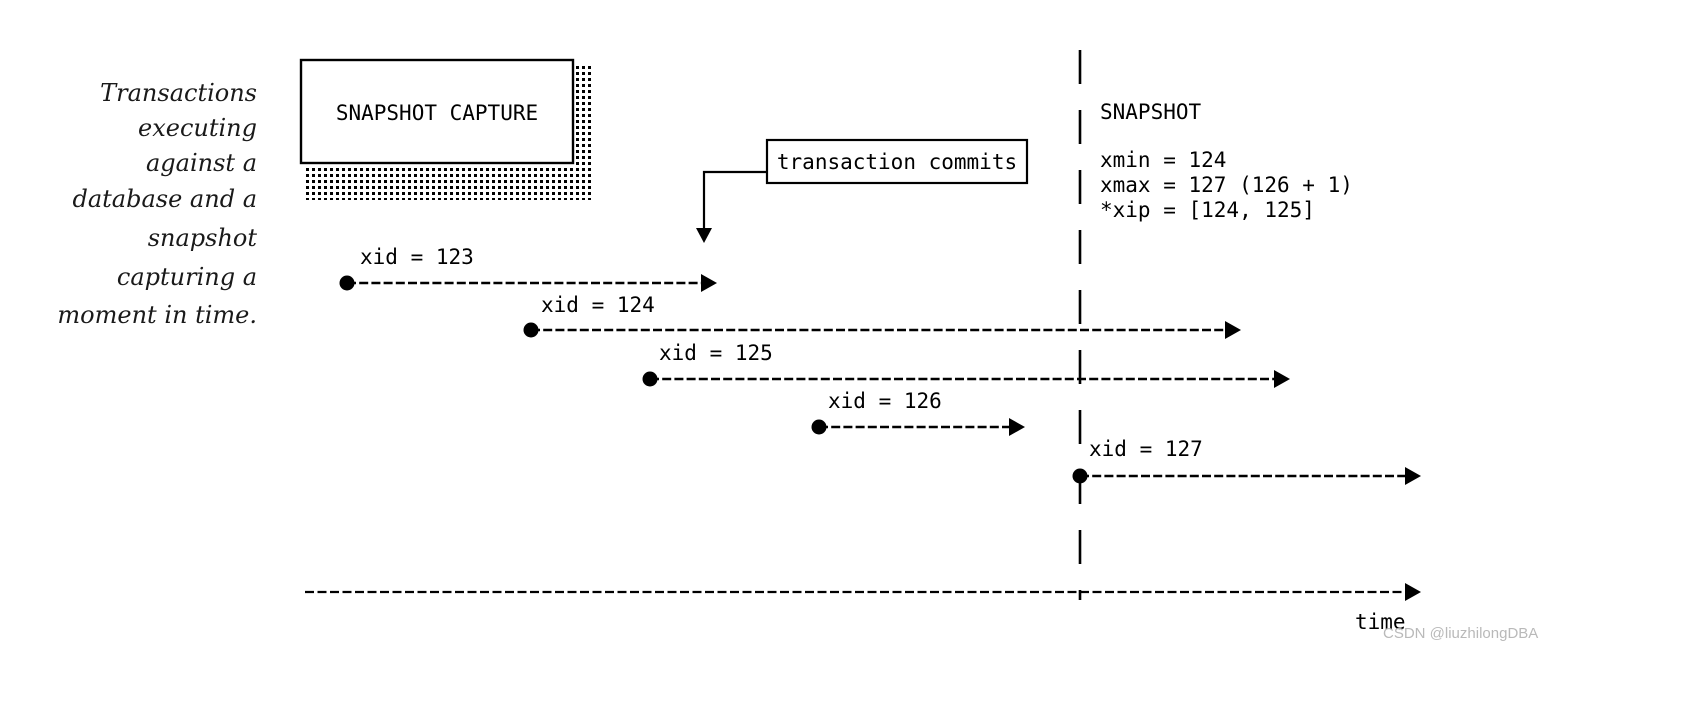  What do you see at coordinates (716, 353) in the screenshot?
I see `transaction-label-125: xid = 125` at bounding box center [716, 353].